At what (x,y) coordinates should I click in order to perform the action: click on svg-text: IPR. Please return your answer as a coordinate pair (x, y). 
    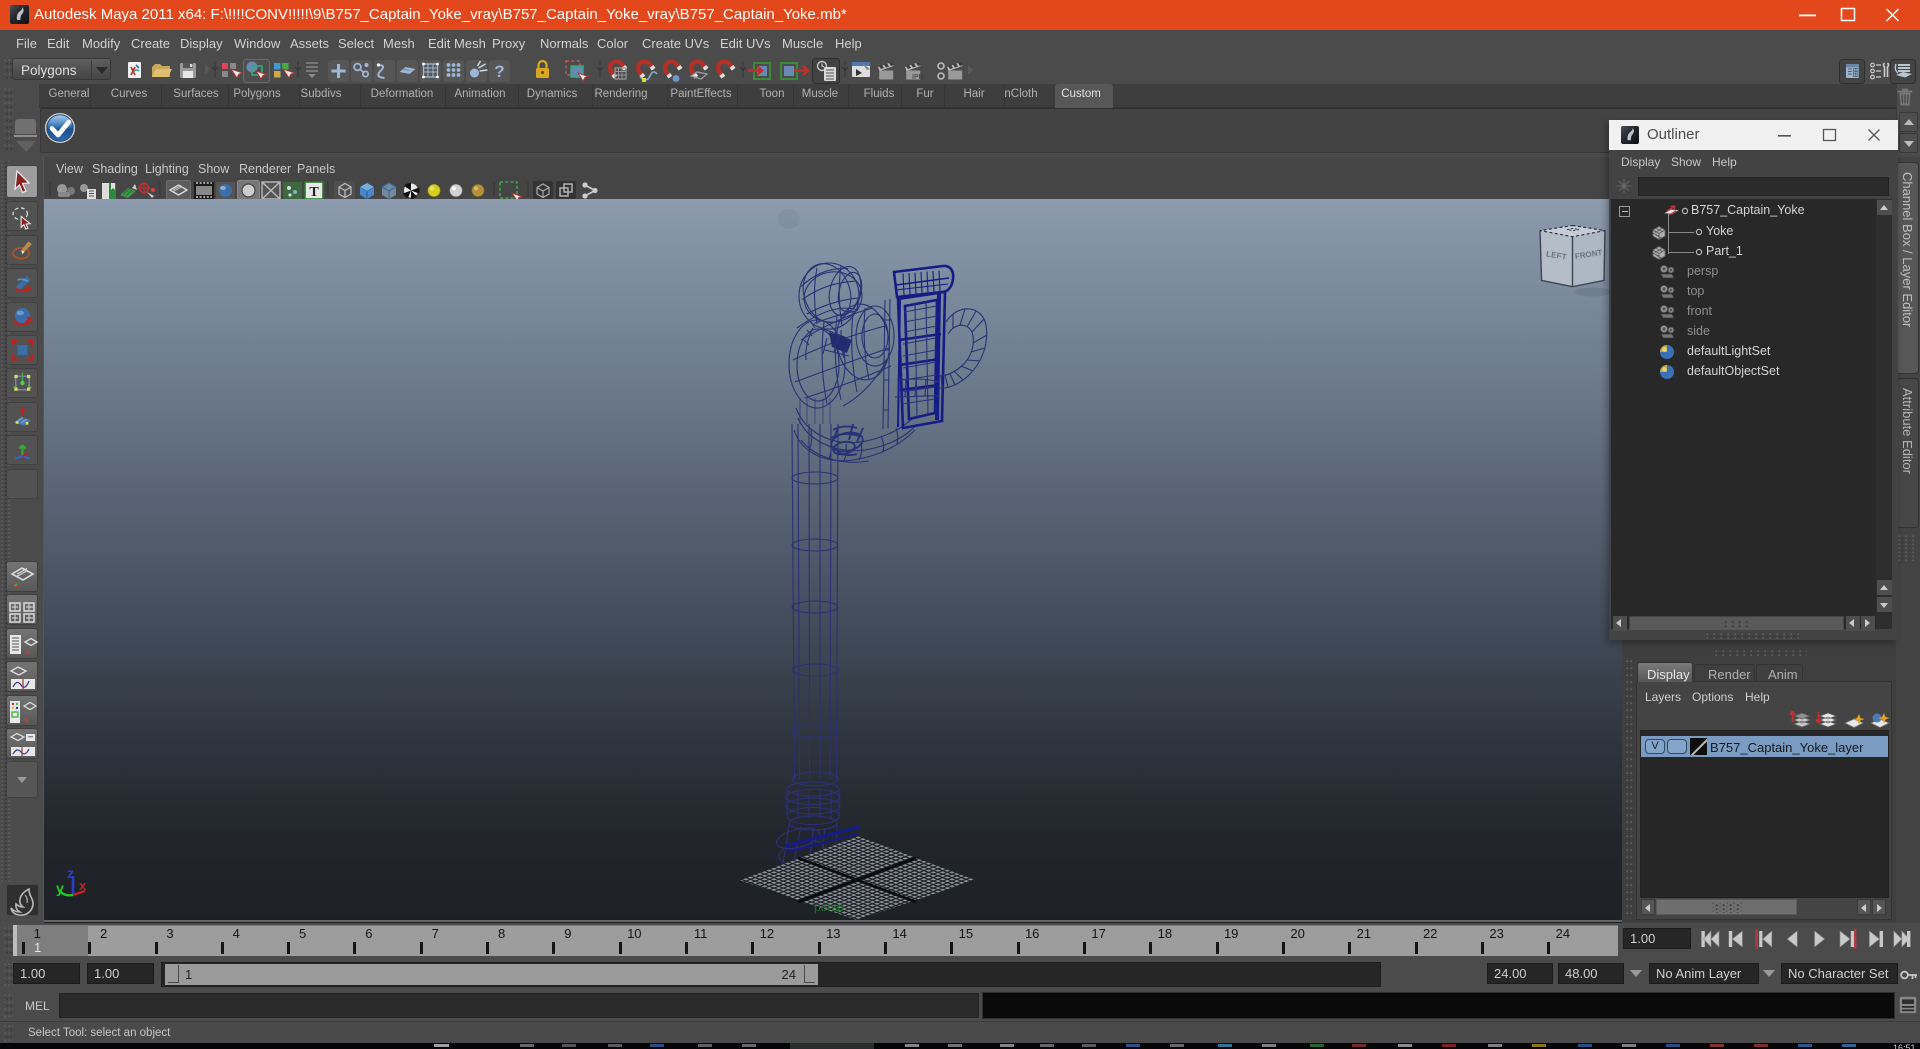
    Looking at the image, I should click on (918, 77).